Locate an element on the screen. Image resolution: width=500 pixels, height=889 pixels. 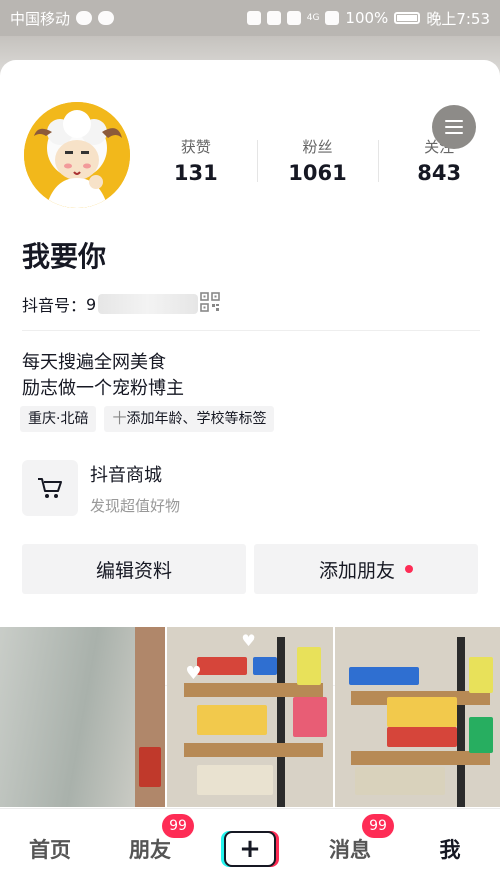
add-tag-button: 十添加年龄、学校等标签 is located at coordinates (189, 419).